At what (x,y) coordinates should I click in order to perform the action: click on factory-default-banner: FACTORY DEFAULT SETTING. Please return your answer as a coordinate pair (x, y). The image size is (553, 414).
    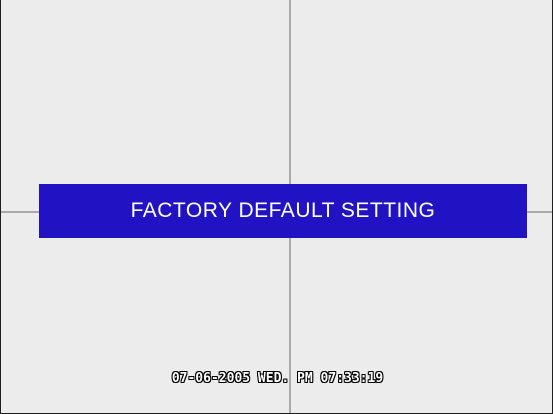
    Looking at the image, I should click on (283, 211).